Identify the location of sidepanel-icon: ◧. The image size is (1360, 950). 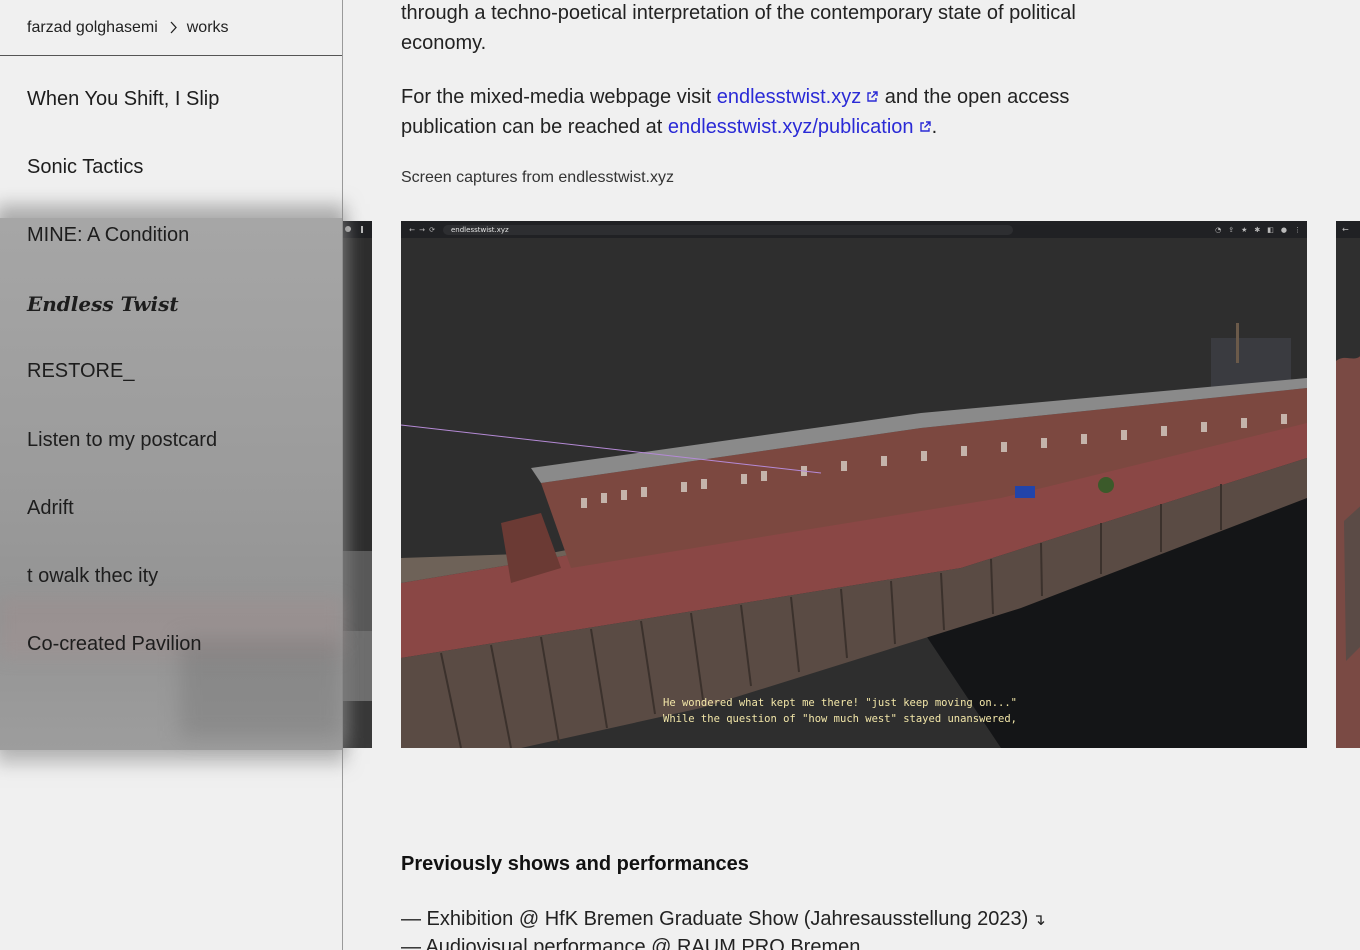
(1270, 229).